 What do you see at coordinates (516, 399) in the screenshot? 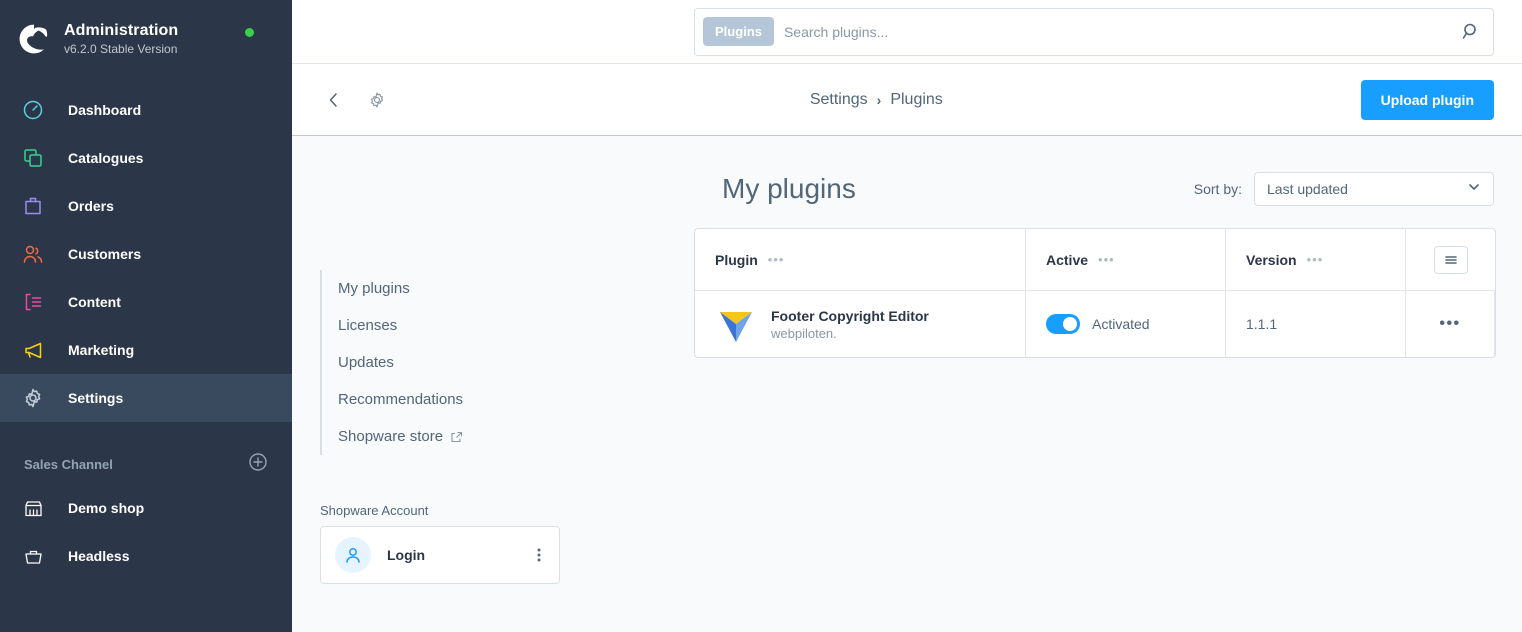
I see `side-menu-item-recommendations: Recommendations` at bounding box center [516, 399].